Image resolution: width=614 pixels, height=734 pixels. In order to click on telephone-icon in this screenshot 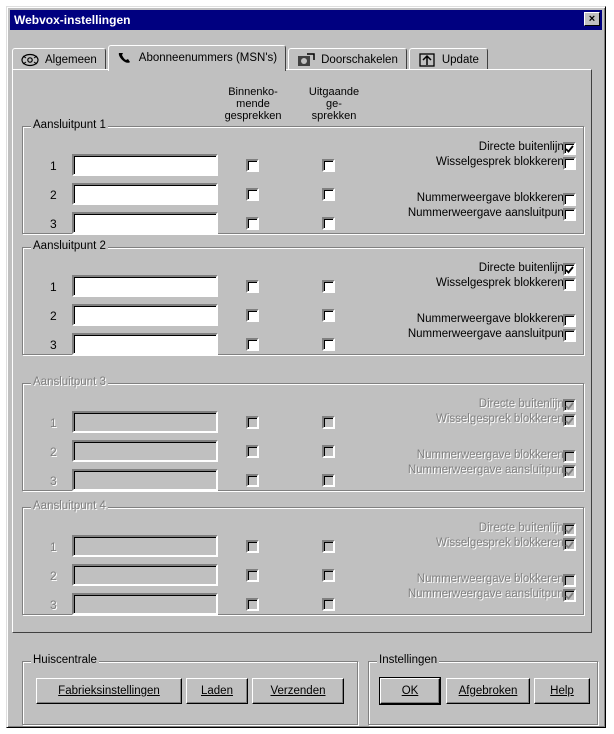, I will do `click(124, 58)`.